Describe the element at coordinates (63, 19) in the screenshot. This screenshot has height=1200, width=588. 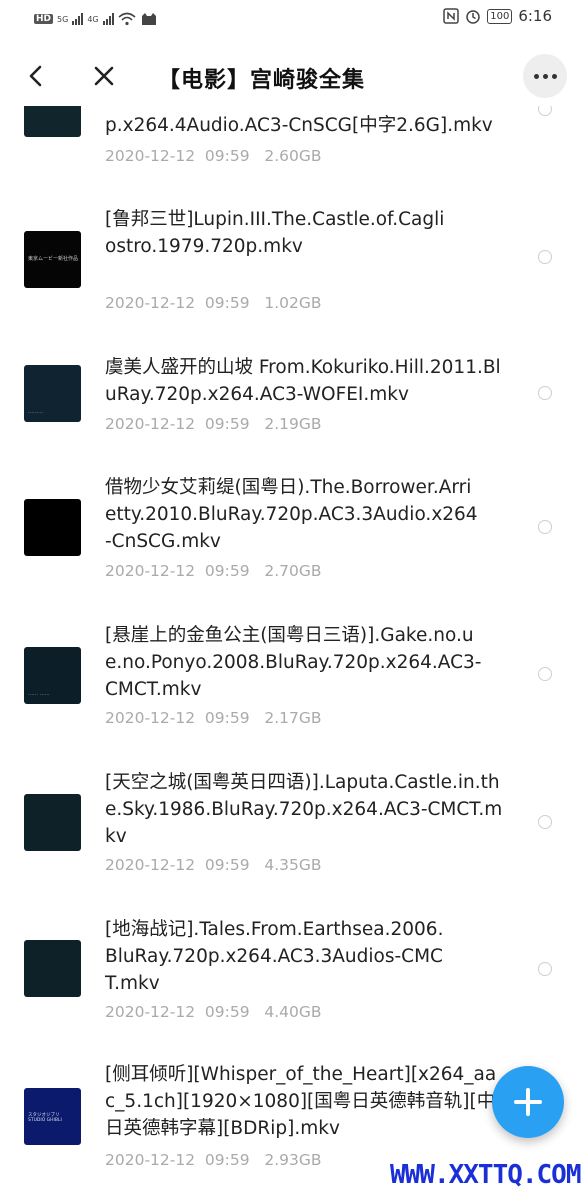
I see `network-5g-label: 5G` at that location.